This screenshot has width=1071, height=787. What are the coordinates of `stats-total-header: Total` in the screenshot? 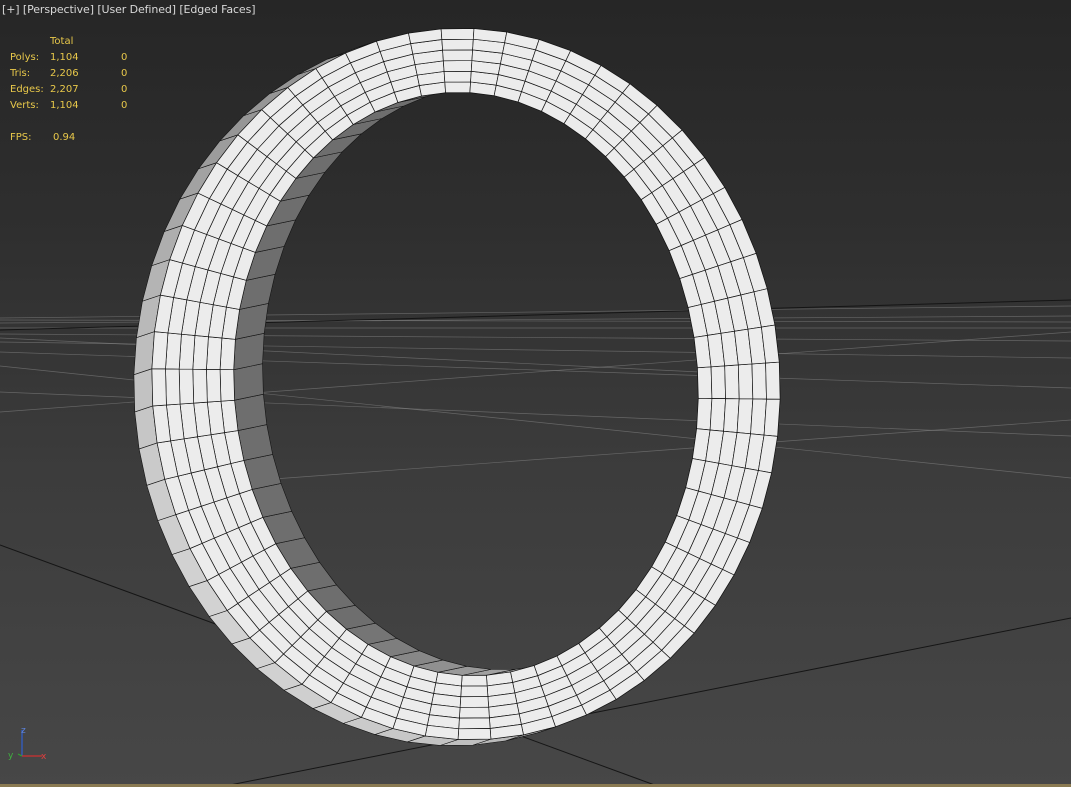 It's located at (62, 41).